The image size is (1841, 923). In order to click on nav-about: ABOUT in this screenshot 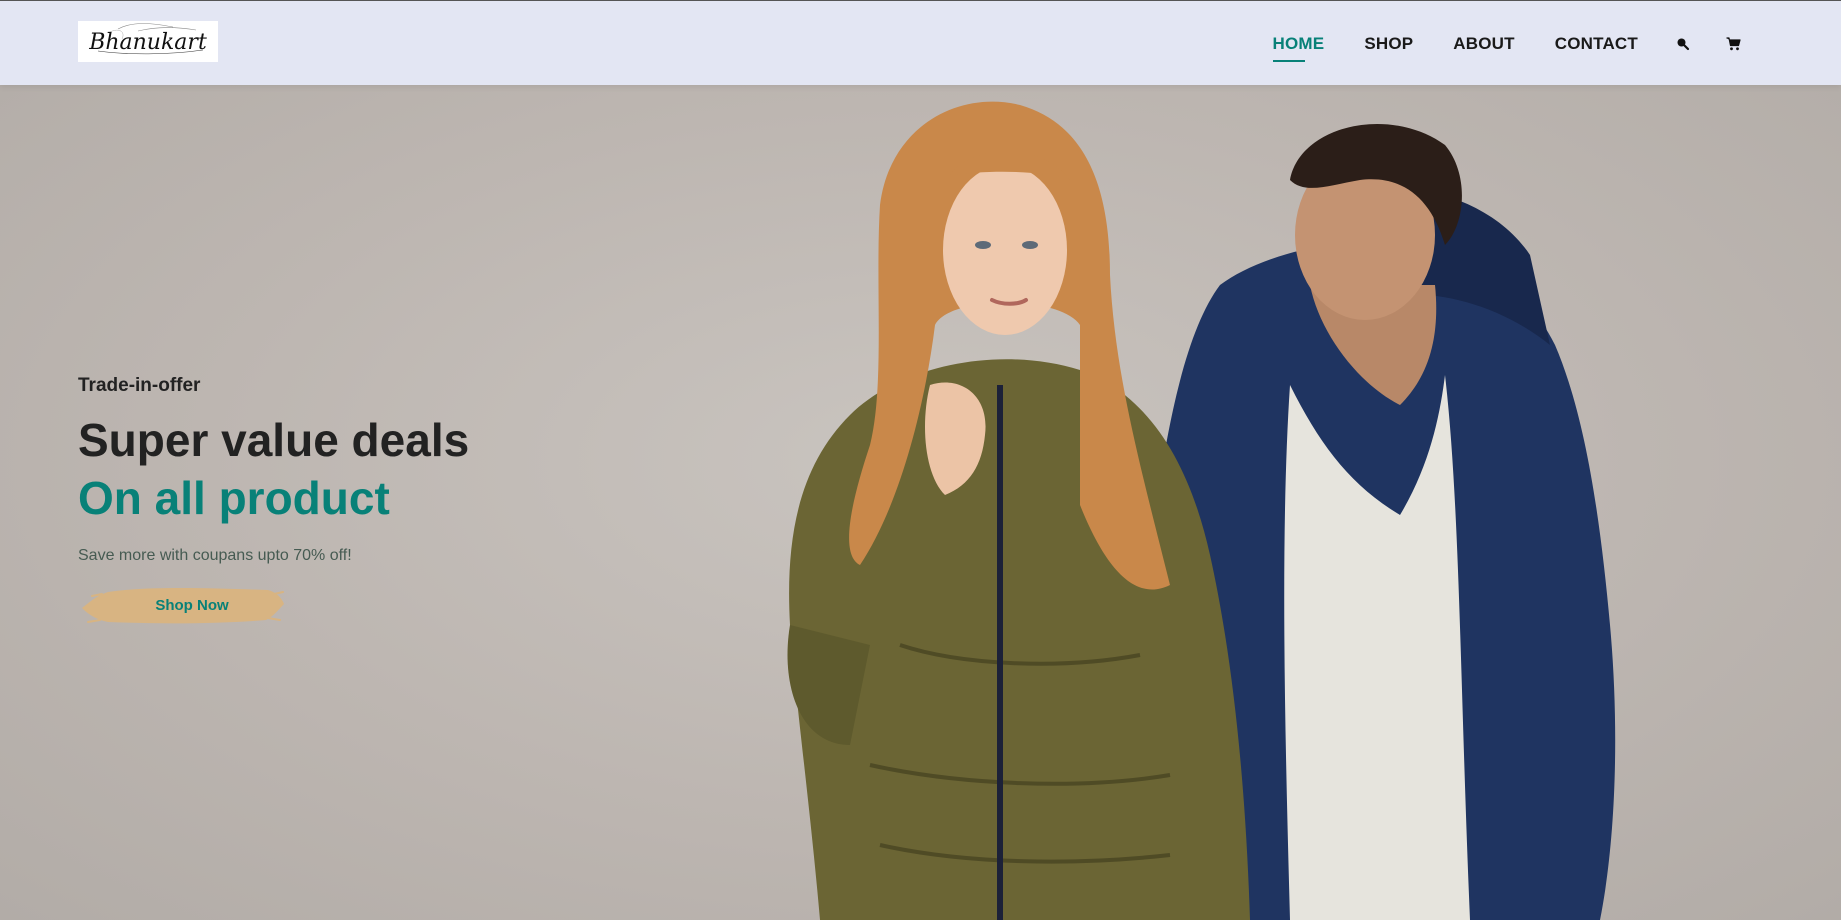, I will do `click(1483, 44)`.